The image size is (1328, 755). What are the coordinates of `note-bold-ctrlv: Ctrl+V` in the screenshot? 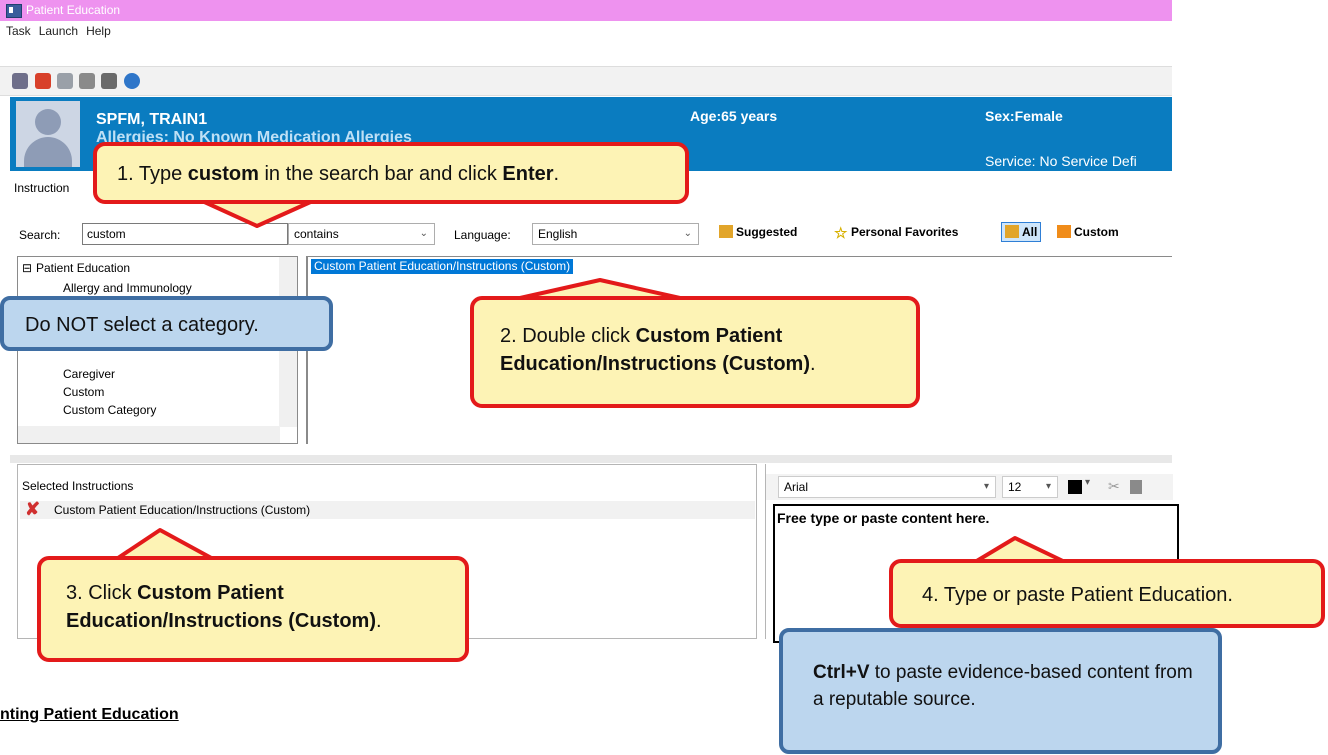 It's located at (841, 672).